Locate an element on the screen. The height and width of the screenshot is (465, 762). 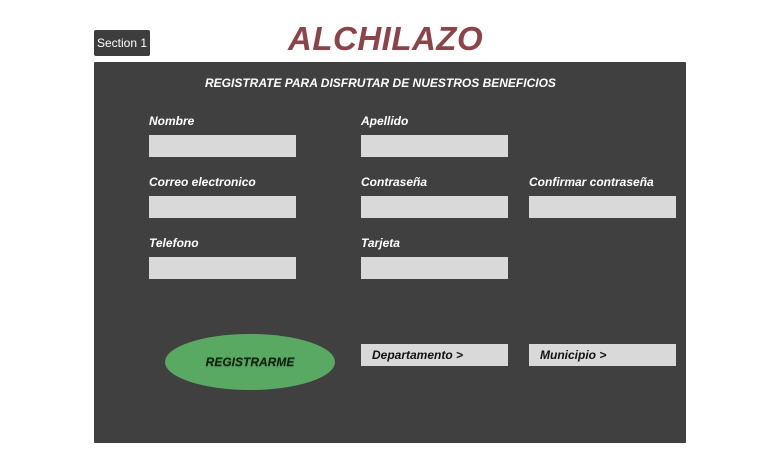
apellido-label: Apellido is located at coordinates (385, 121).